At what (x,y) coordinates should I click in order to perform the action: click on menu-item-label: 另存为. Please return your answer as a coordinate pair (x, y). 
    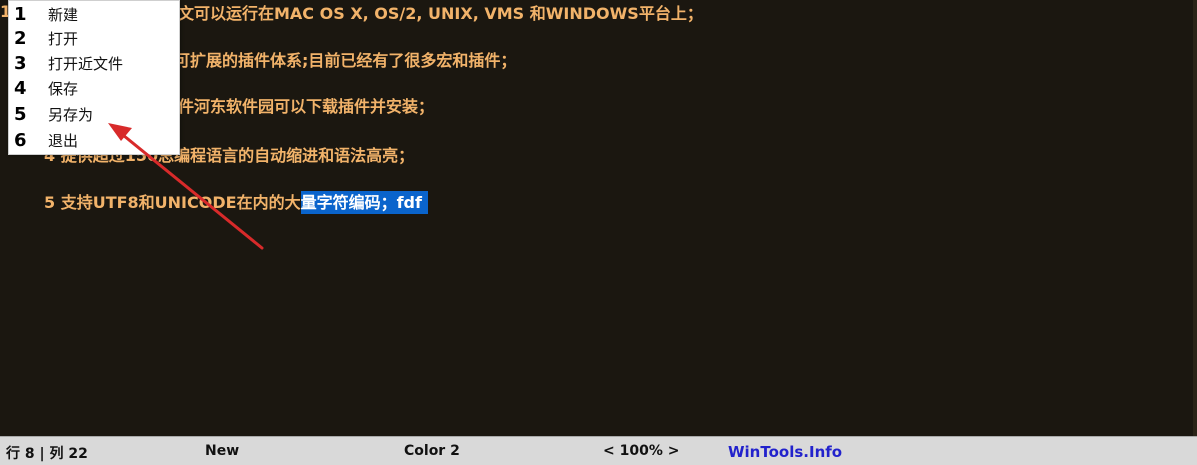
    Looking at the image, I should click on (71, 114).